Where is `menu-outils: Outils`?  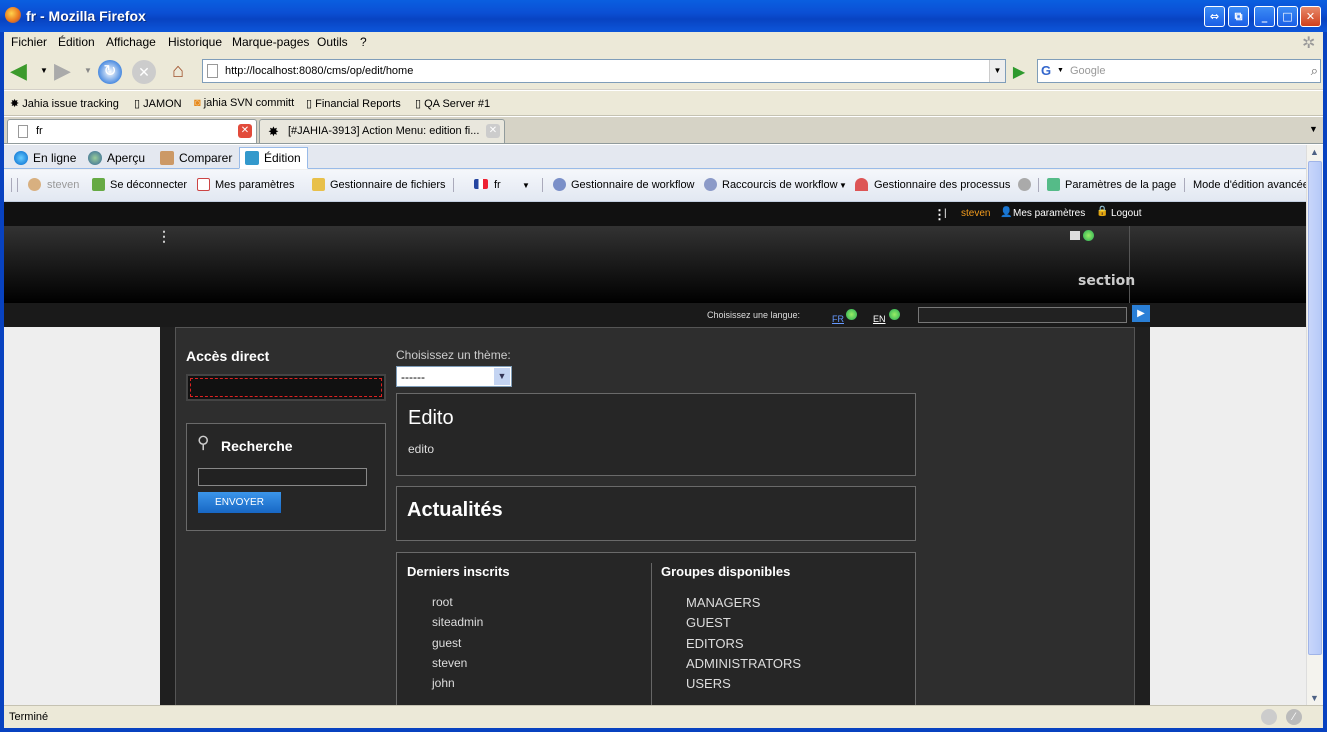 menu-outils: Outils is located at coordinates (332, 42).